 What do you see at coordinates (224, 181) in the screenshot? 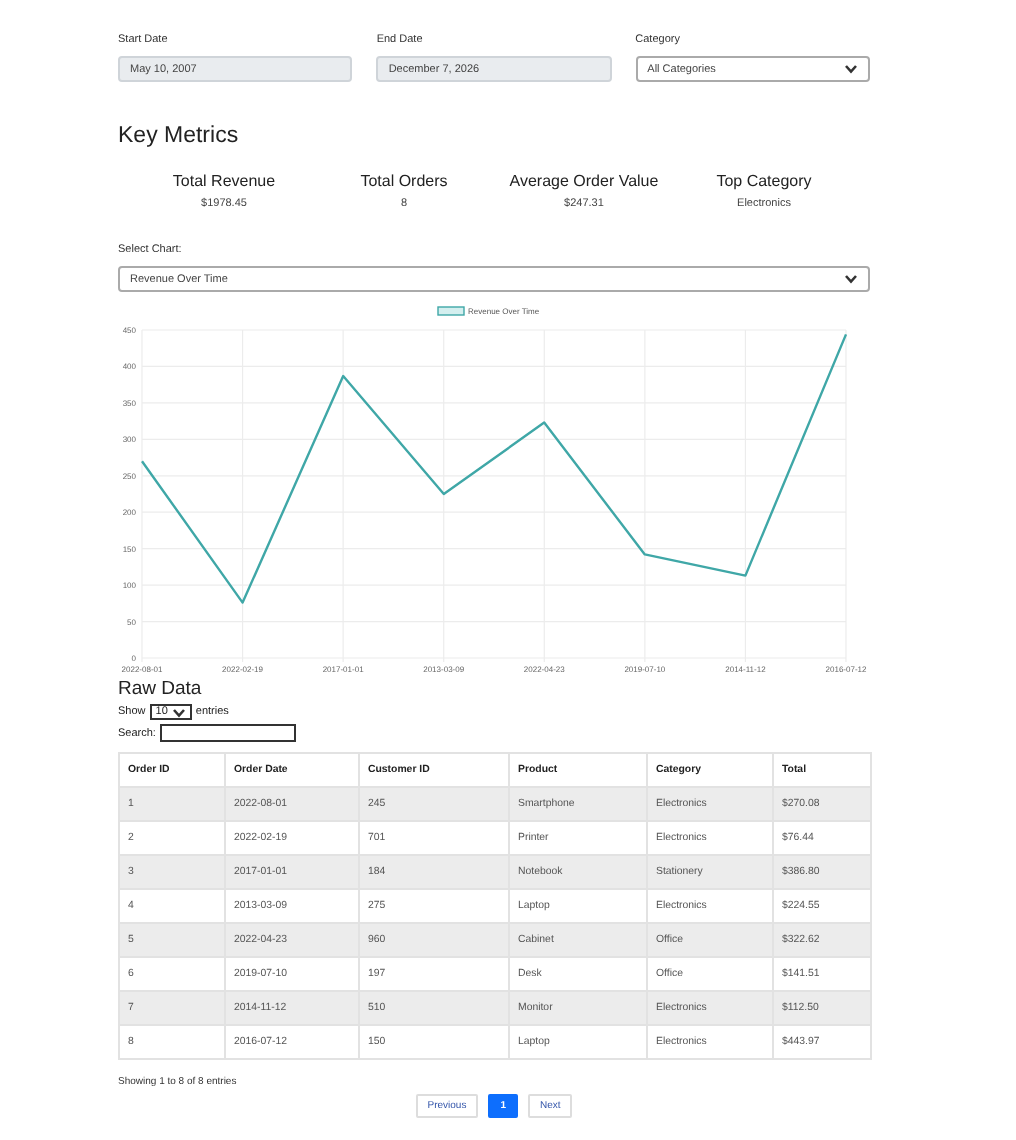
I see `metric-title: Total Revenue` at bounding box center [224, 181].